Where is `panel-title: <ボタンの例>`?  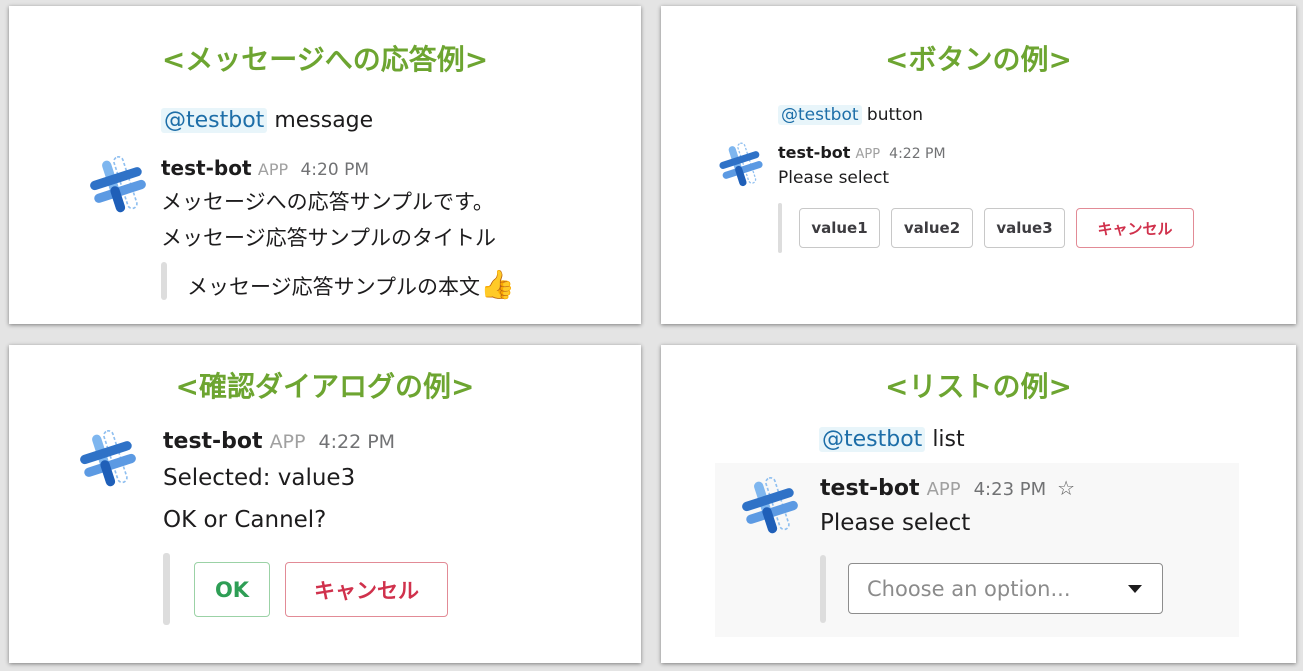 panel-title: <ボタンの例> is located at coordinates (978, 59).